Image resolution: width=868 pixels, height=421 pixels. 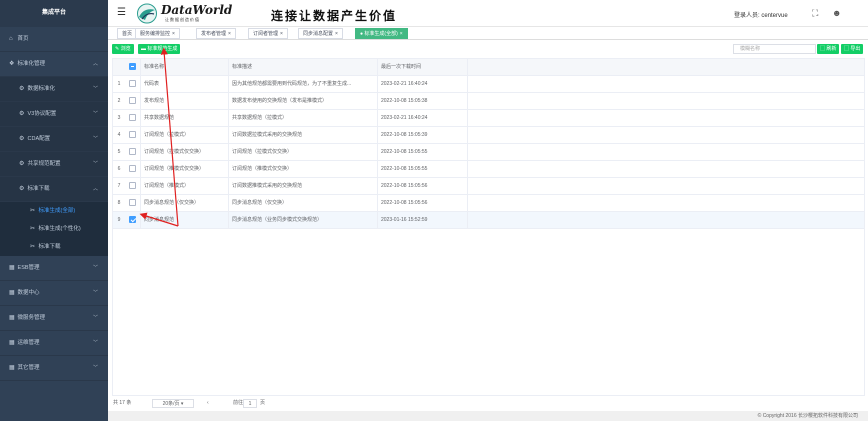 I want to click on sidebar-item-v3-config: ⚙ V3协议配置 ﹀, so click(x=54, y=114).